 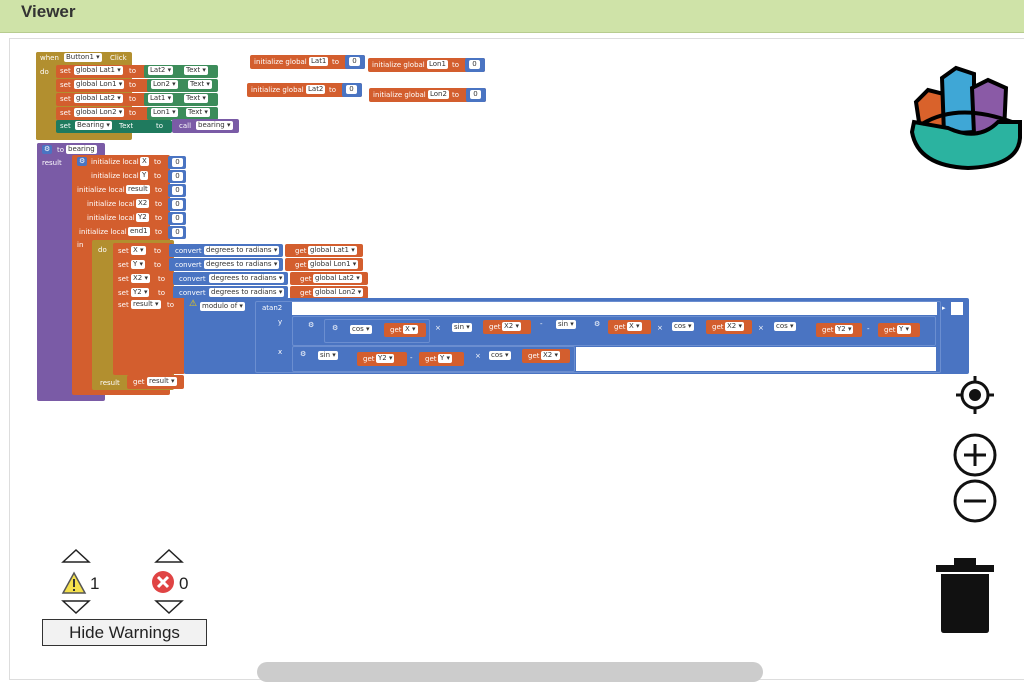 I want to click on local-name-field: X2, so click(x=143, y=203).